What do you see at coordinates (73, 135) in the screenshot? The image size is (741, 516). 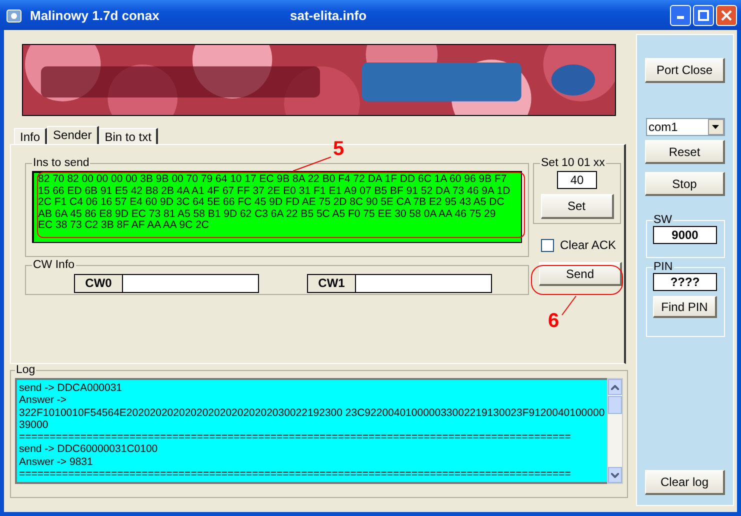 I see `tab: Sender` at bounding box center [73, 135].